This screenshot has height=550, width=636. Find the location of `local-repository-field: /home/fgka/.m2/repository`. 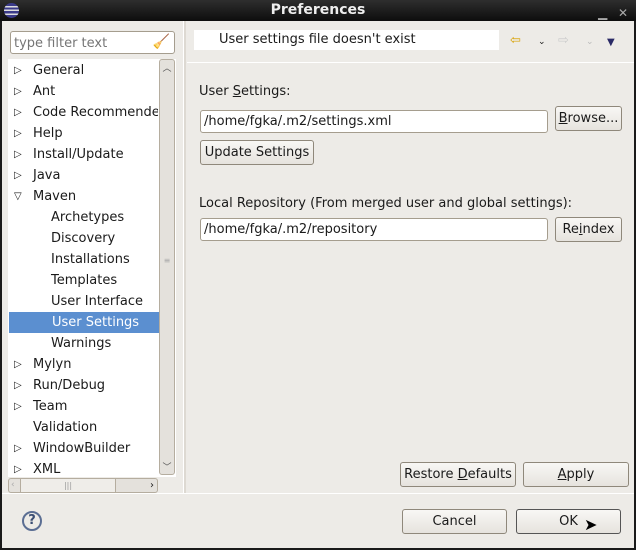

local-repository-field: /home/fgka/.m2/repository is located at coordinates (374, 229).